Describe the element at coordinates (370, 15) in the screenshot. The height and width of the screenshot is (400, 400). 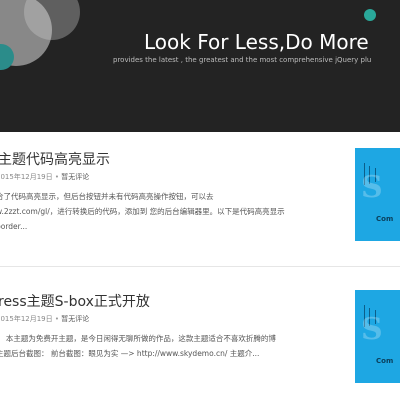
I see `decorative-circle` at that location.